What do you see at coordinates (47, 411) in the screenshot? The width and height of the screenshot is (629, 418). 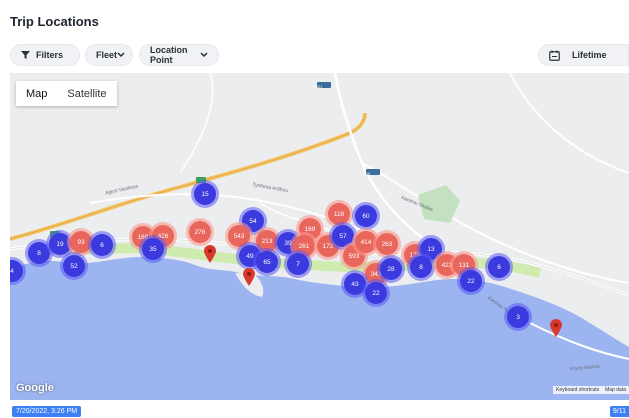 I see `timeline-start-label: 7/20/2022, 3:26 PM` at bounding box center [47, 411].